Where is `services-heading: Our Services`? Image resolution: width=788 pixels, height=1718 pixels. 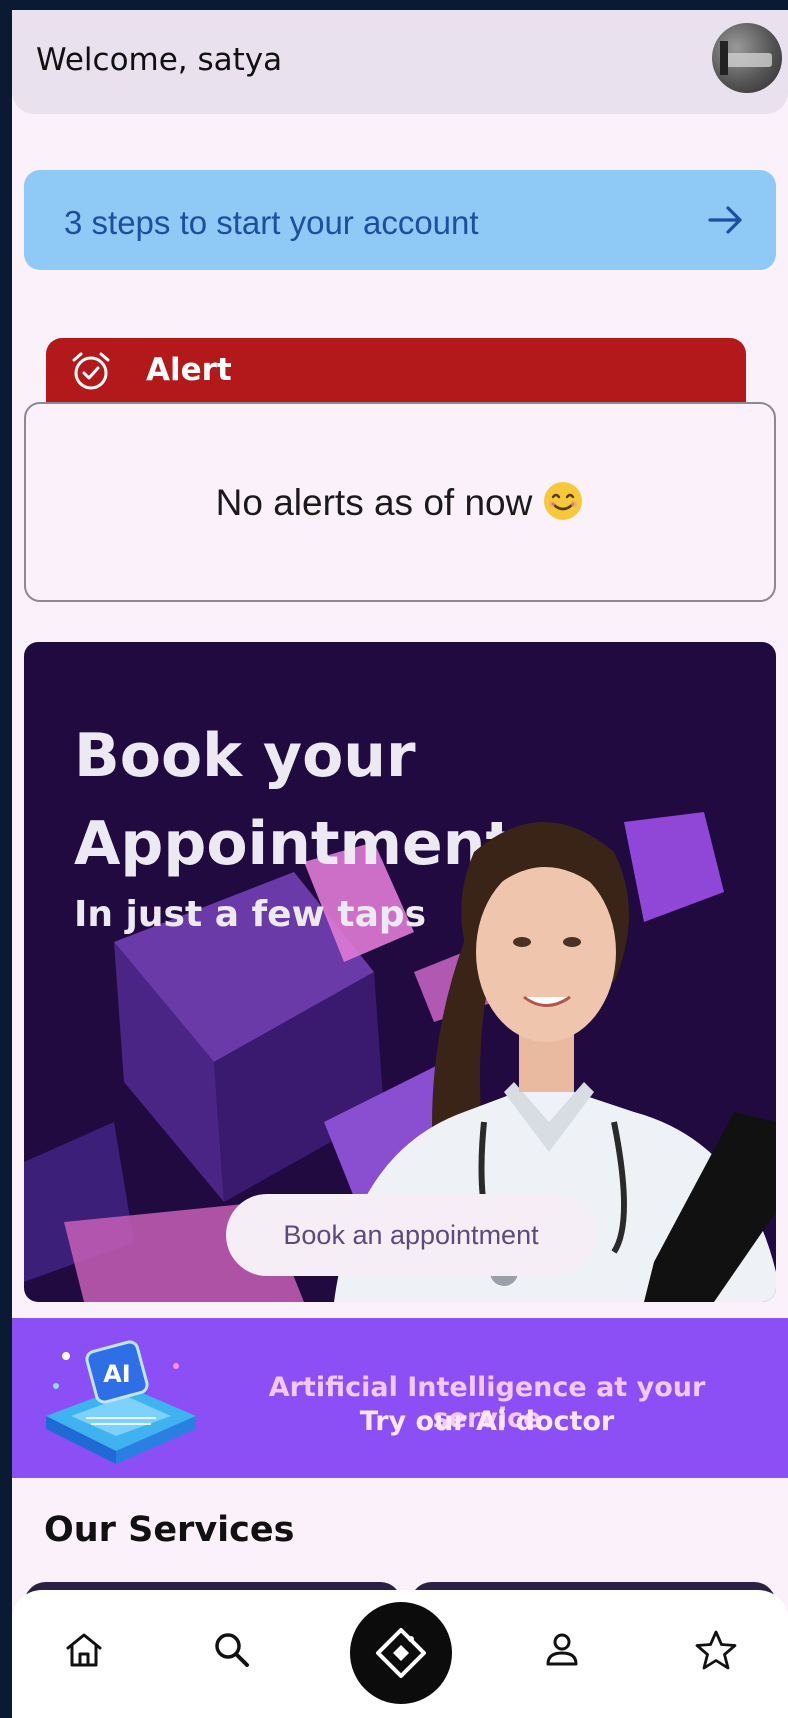 services-heading: Our Services is located at coordinates (169, 1530).